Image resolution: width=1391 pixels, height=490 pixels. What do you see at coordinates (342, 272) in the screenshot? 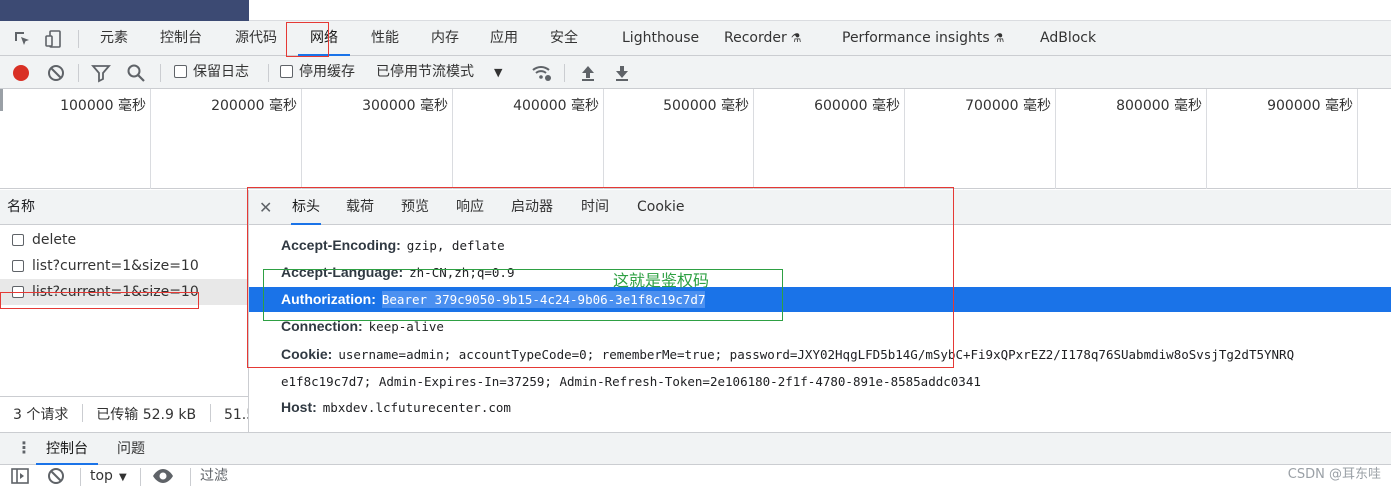
I see `header-name: Accept-Language:` at bounding box center [342, 272].